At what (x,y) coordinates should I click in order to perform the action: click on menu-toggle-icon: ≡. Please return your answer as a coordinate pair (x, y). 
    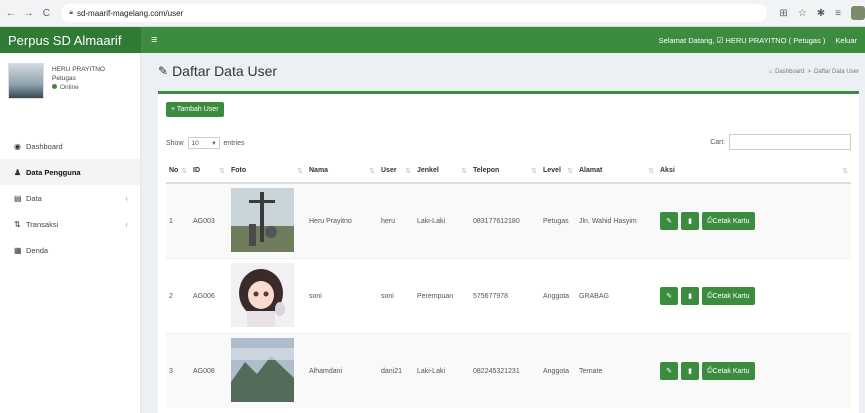
    Looking at the image, I should click on (154, 40).